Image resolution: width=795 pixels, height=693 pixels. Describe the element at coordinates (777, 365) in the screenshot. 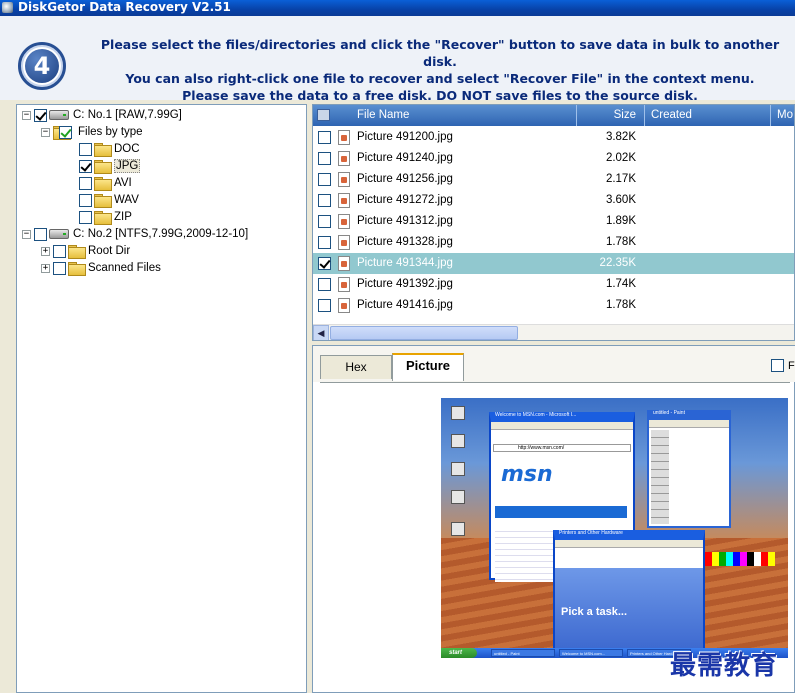

I see `fit-checkbox` at that location.